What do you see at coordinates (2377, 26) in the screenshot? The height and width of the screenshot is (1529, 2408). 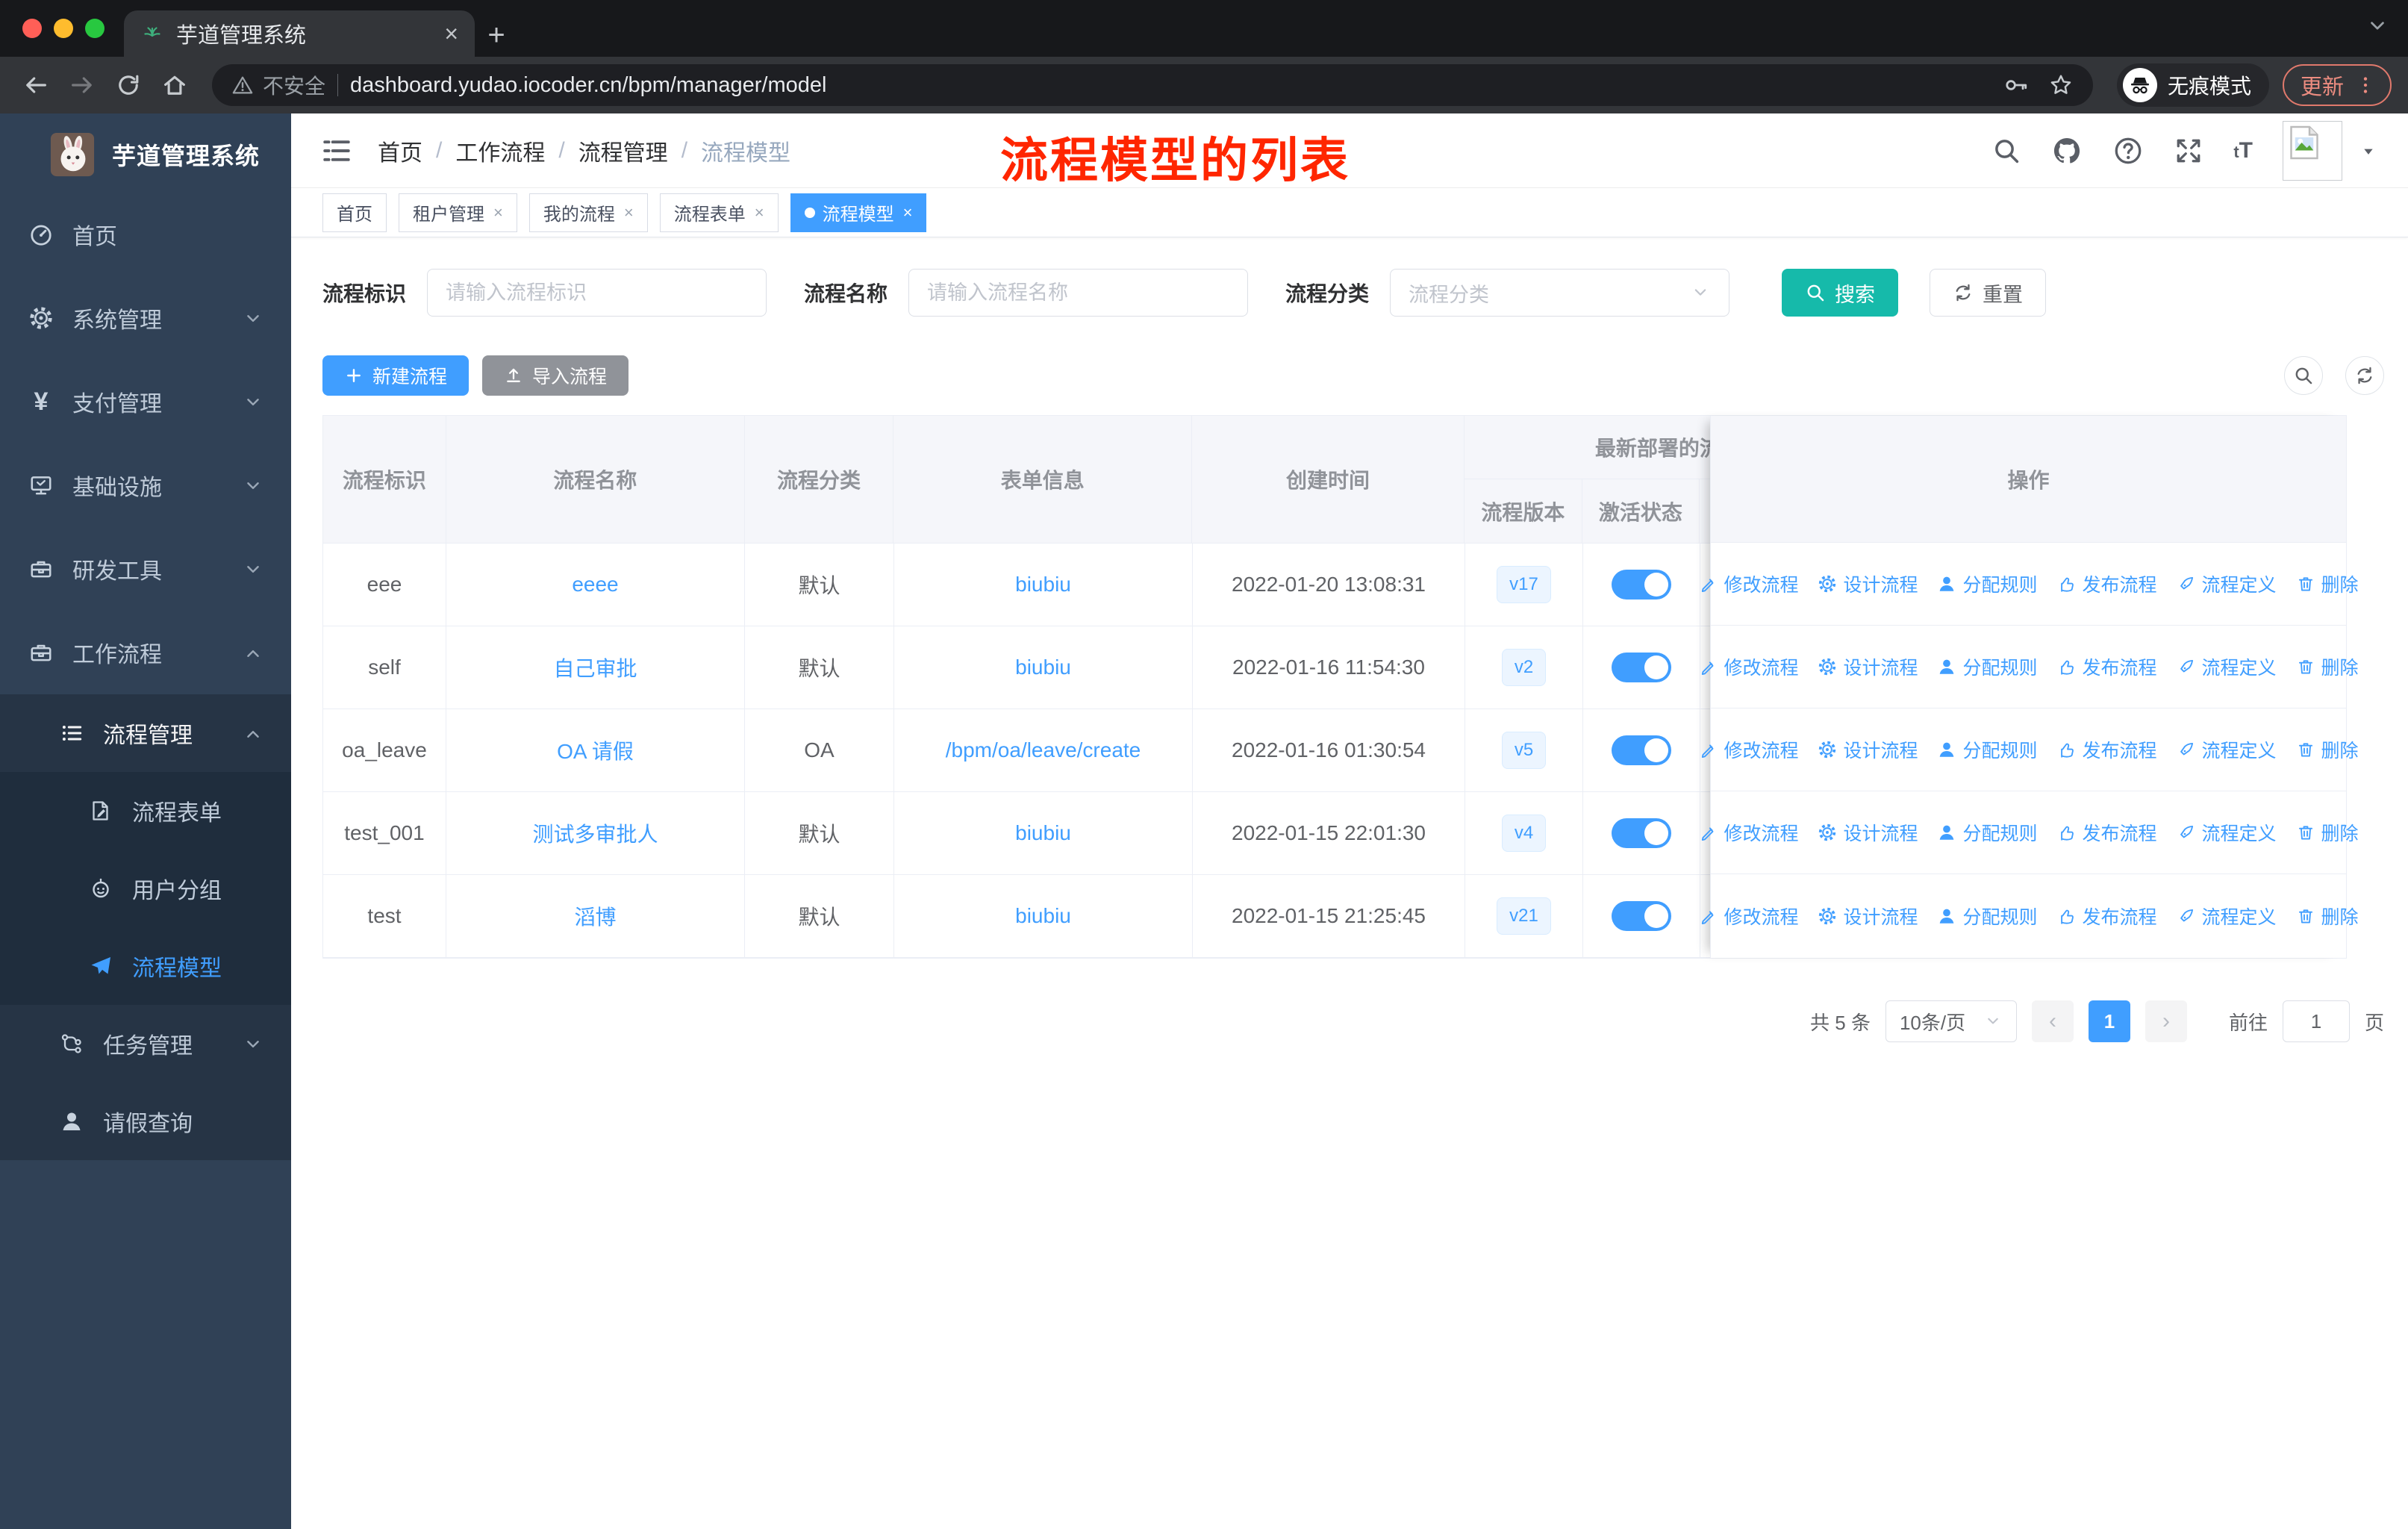 I see `tab-search-chevron-icon` at bounding box center [2377, 26].